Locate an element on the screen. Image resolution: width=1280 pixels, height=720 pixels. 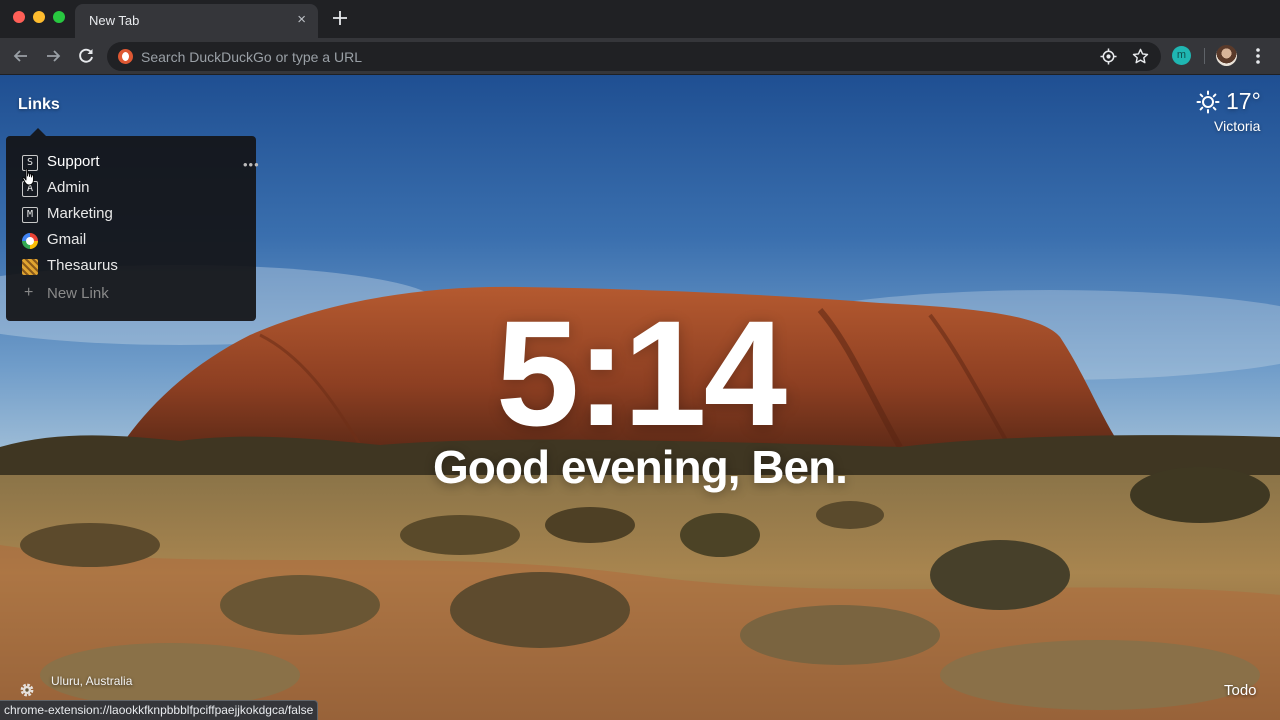
new-link-button: + New Link is located at coordinates (132, 295).